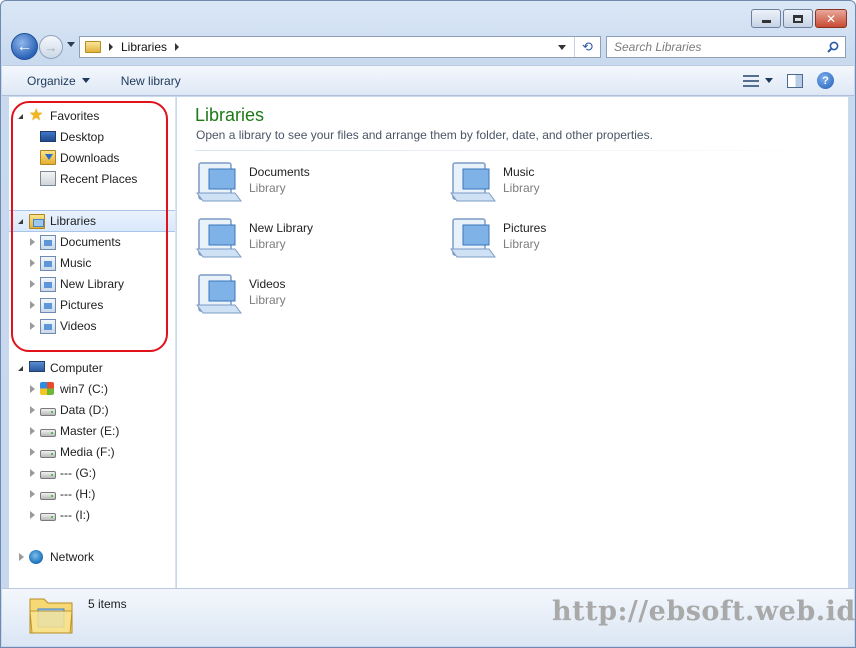 Image resolution: width=856 pixels, height=648 pixels. I want to click on search-box, so click(726, 47).